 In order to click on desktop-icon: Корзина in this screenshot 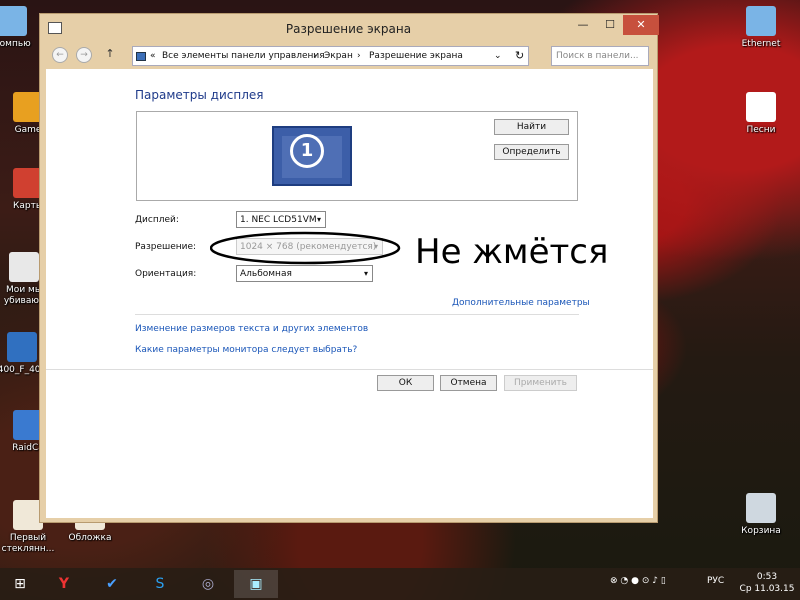, I will do `click(761, 515)`.